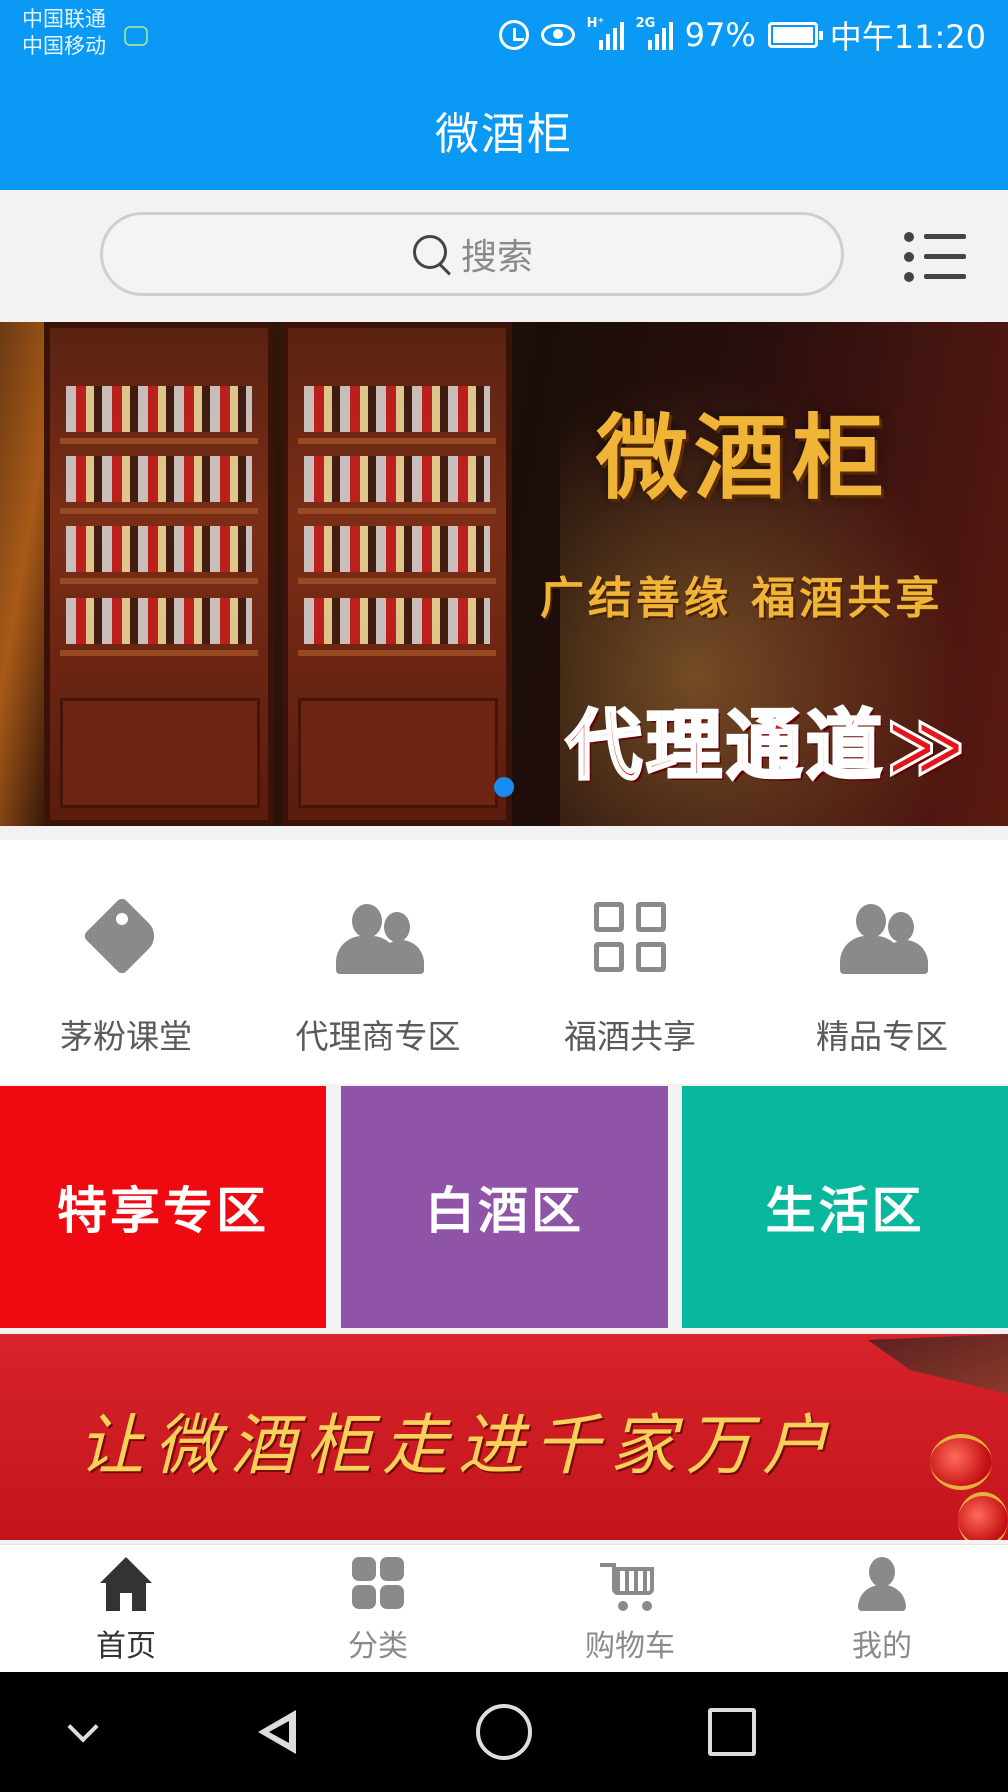  Describe the element at coordinates (504, 787) in the screenshot. I see `carousel-indicator` at that location.